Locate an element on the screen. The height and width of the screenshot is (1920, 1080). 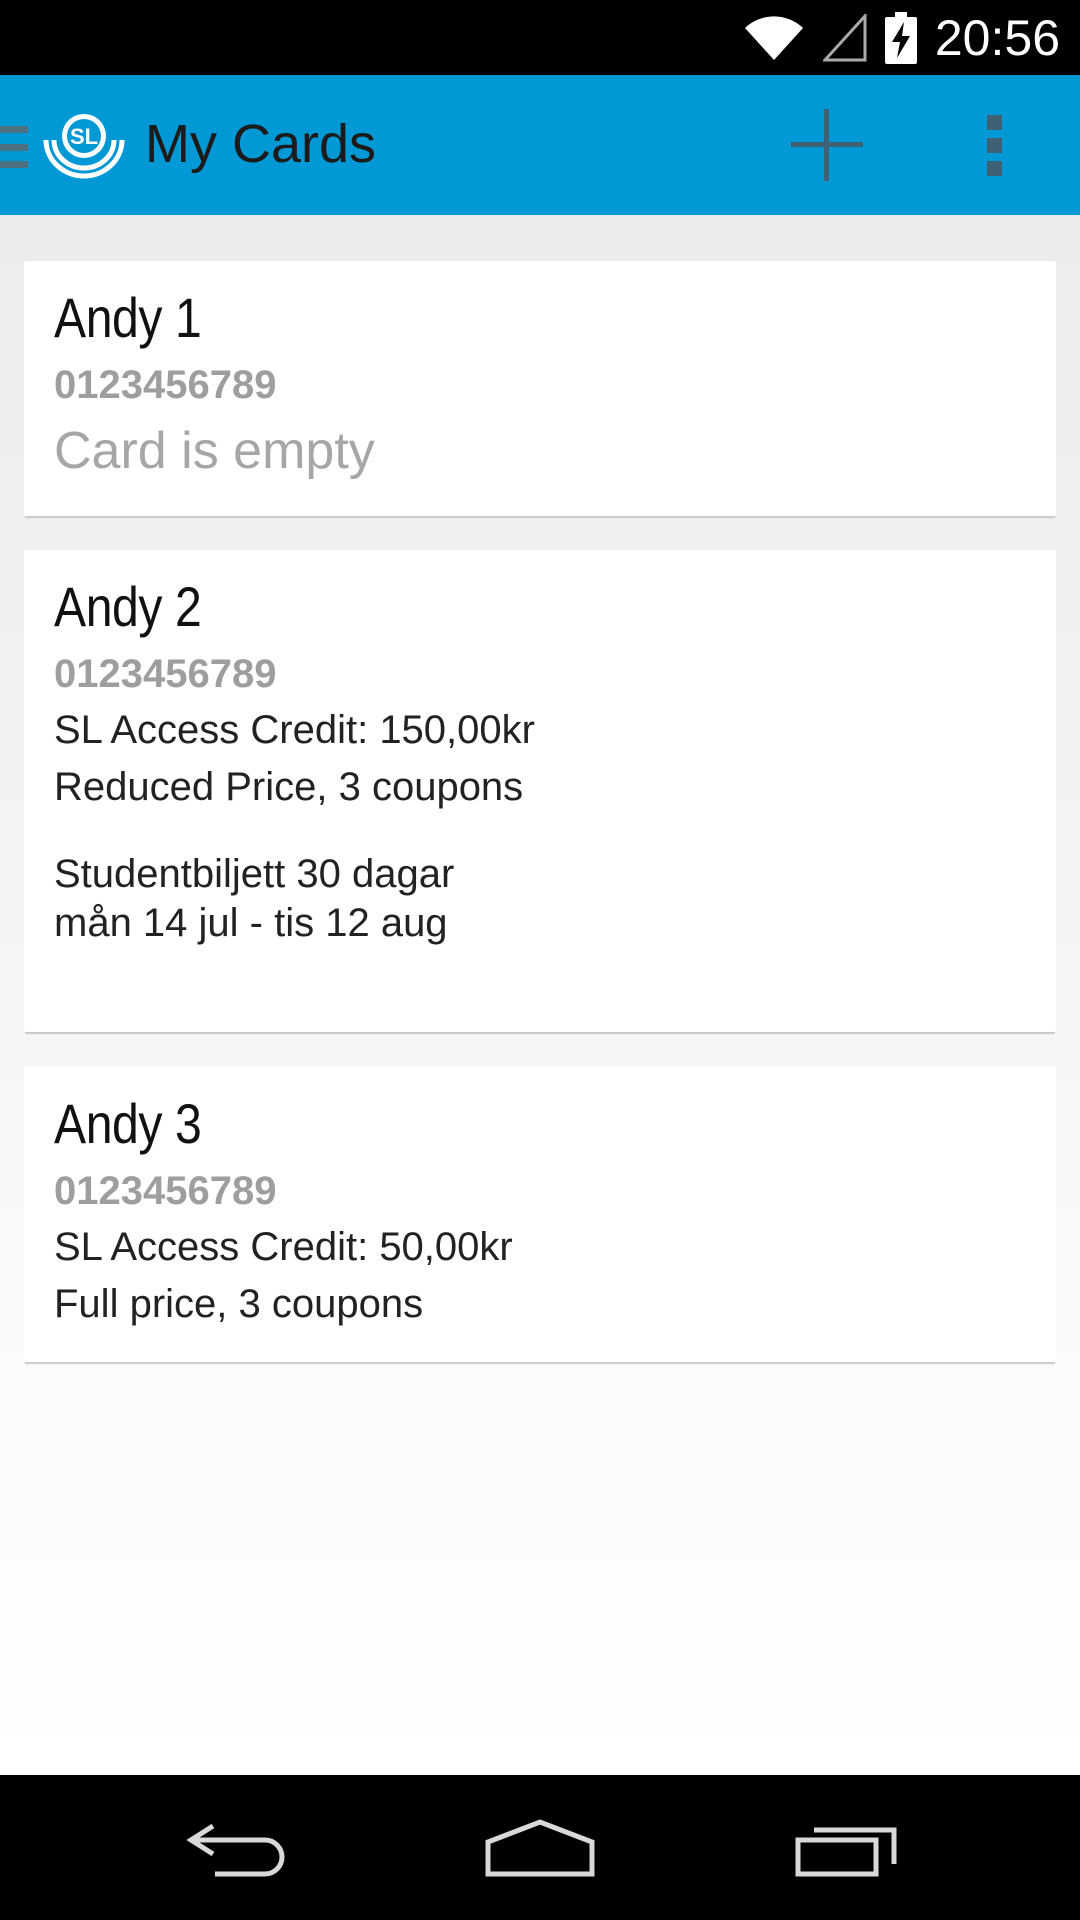
overflow-menu-icon is located at coordinates (994, 145).